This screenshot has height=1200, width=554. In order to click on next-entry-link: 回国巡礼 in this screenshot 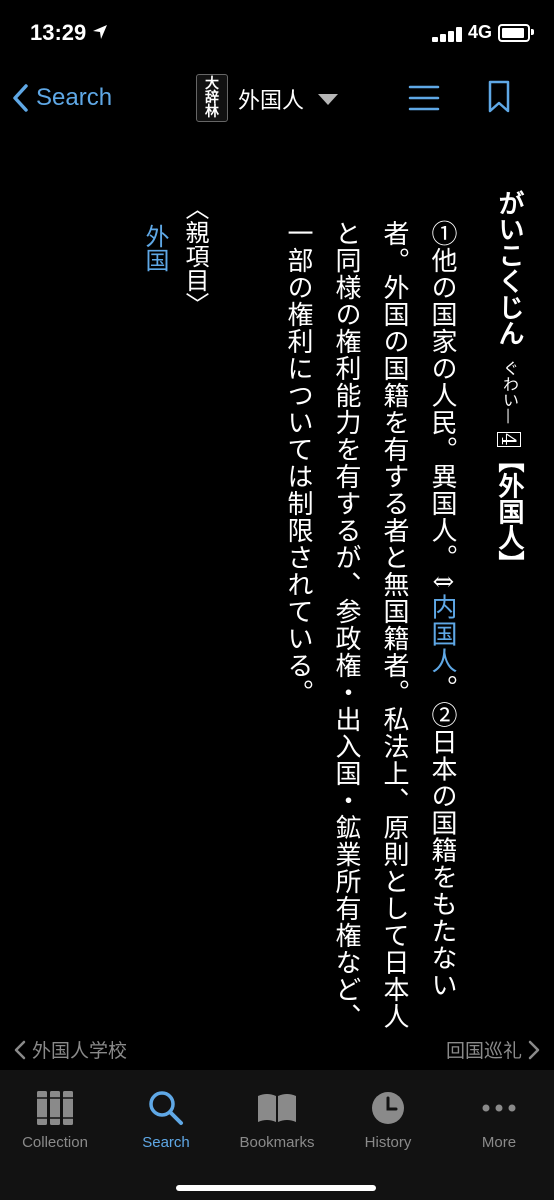, I will do `click(493, 1049)`.